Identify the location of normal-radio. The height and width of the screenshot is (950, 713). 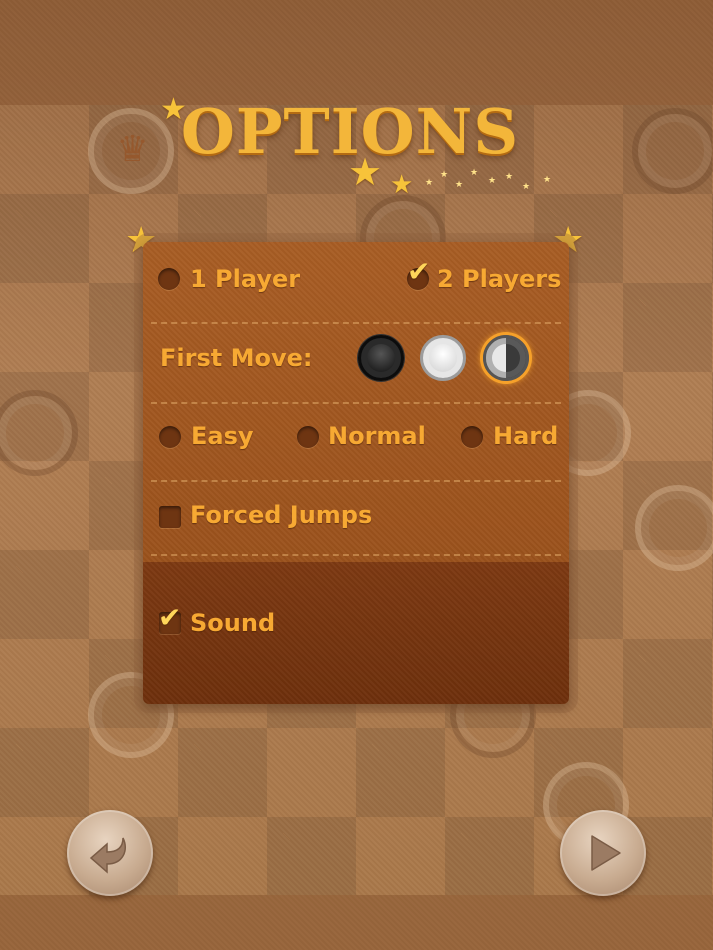
(308, 437).